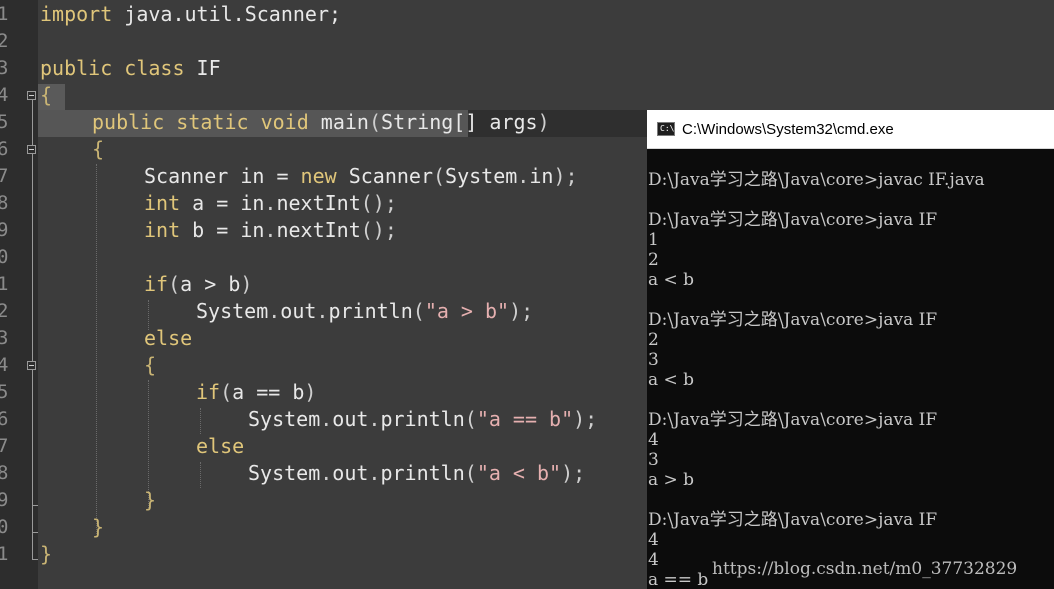 The image size is (1054, 589). I want to click on paren: ();, so click(378, 230).